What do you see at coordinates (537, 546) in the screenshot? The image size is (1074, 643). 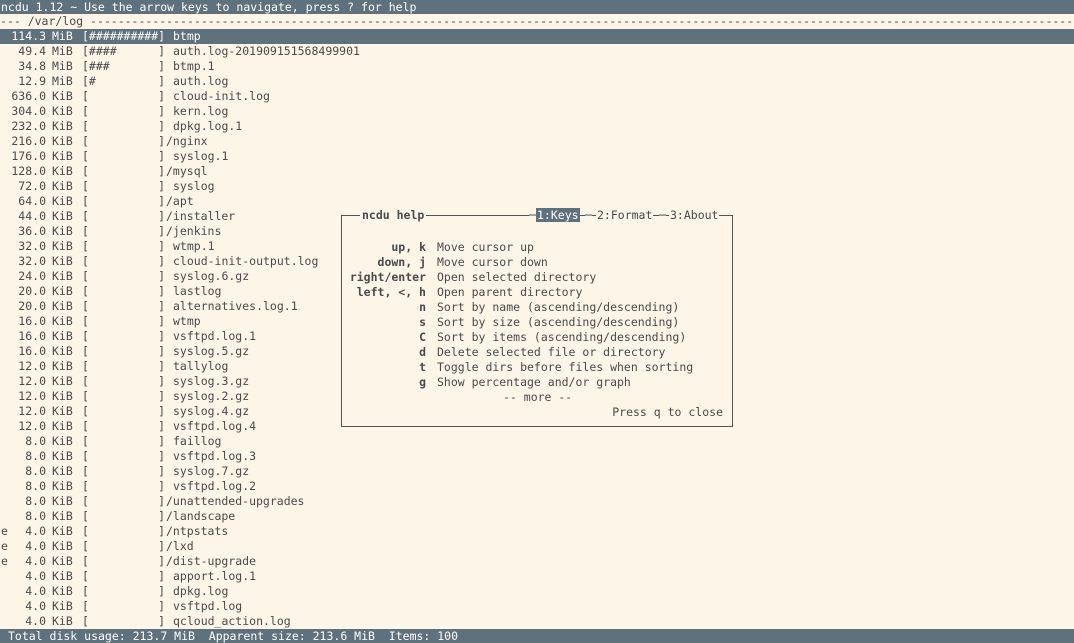 I see `directory-row: e 4.0 KiB[ ]/lxd` at bounding box center [537, 546].